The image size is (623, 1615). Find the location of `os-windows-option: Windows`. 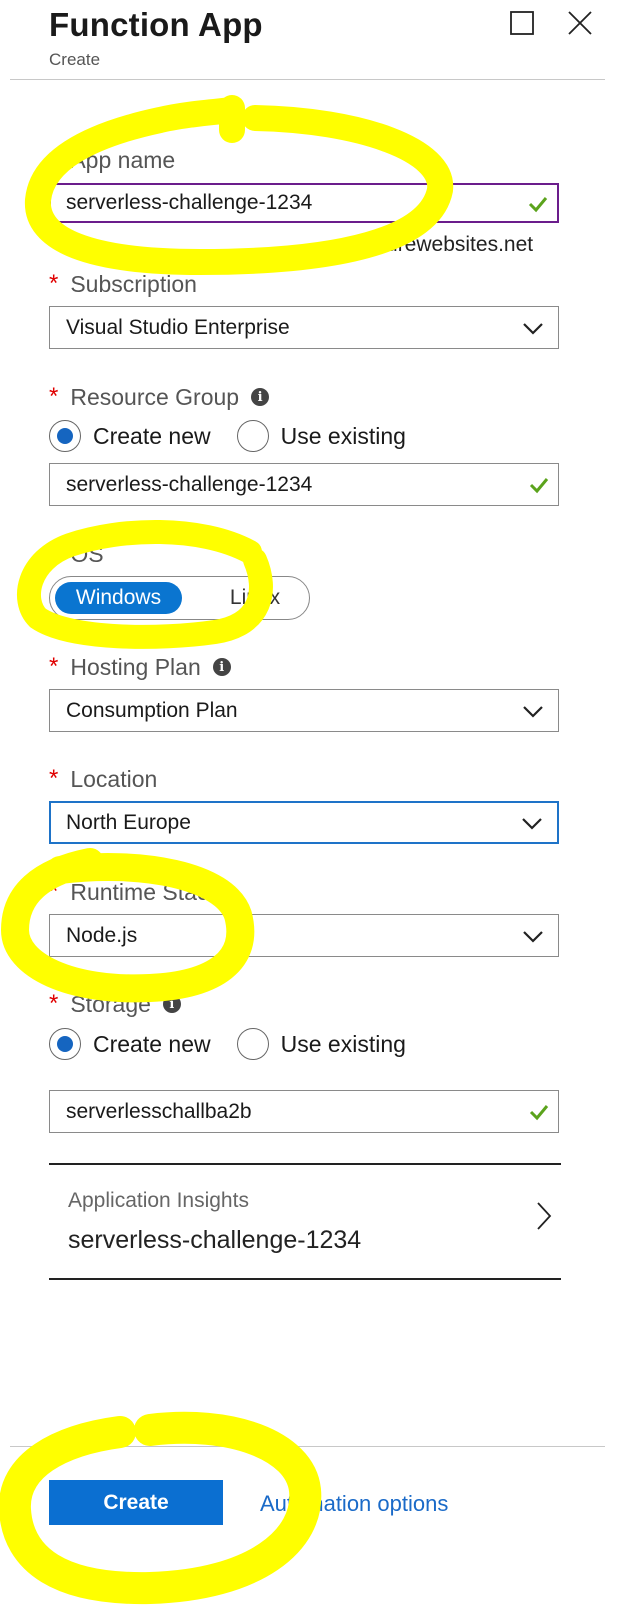

os-windows-option: Windows is located at coordinates (118, 598).